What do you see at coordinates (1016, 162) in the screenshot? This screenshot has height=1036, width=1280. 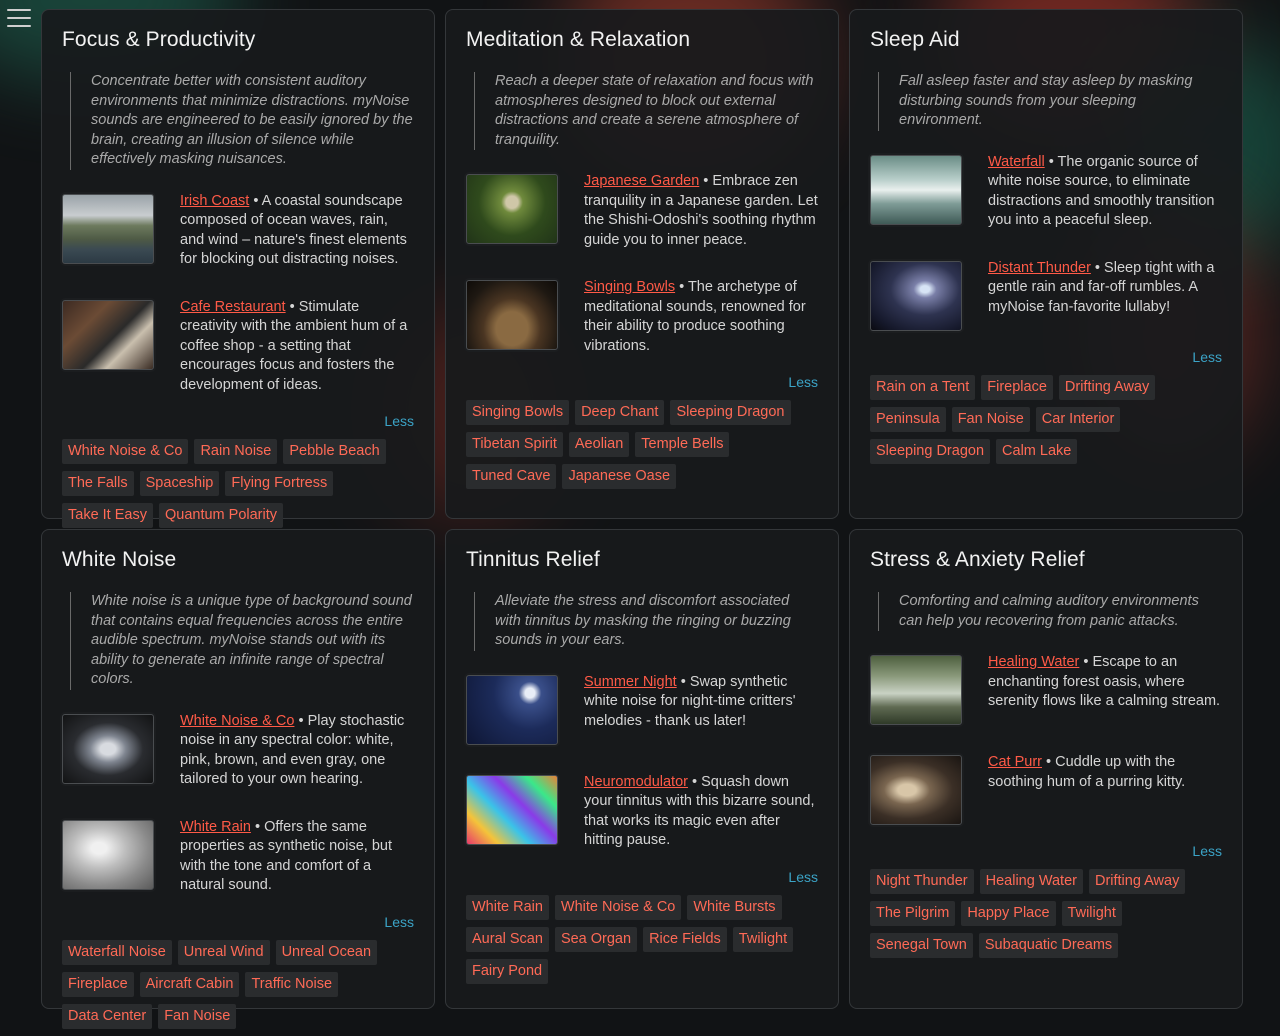 I see `sound-link: Waterfall` at bounding box center [1016, 162].